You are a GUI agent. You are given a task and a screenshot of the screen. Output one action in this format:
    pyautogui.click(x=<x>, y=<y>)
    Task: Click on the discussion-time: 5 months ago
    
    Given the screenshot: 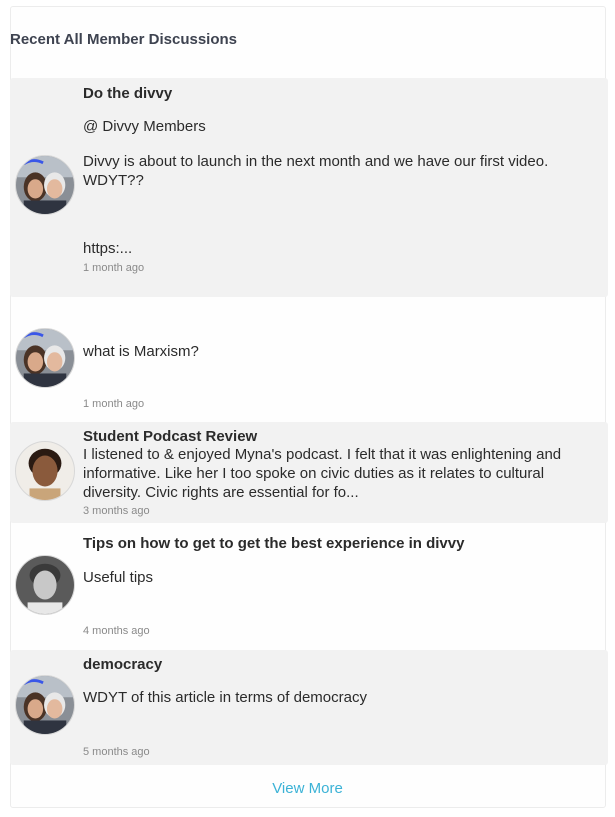 What is the action you would take?
    pyautogui.click(x=116, y=752)
    